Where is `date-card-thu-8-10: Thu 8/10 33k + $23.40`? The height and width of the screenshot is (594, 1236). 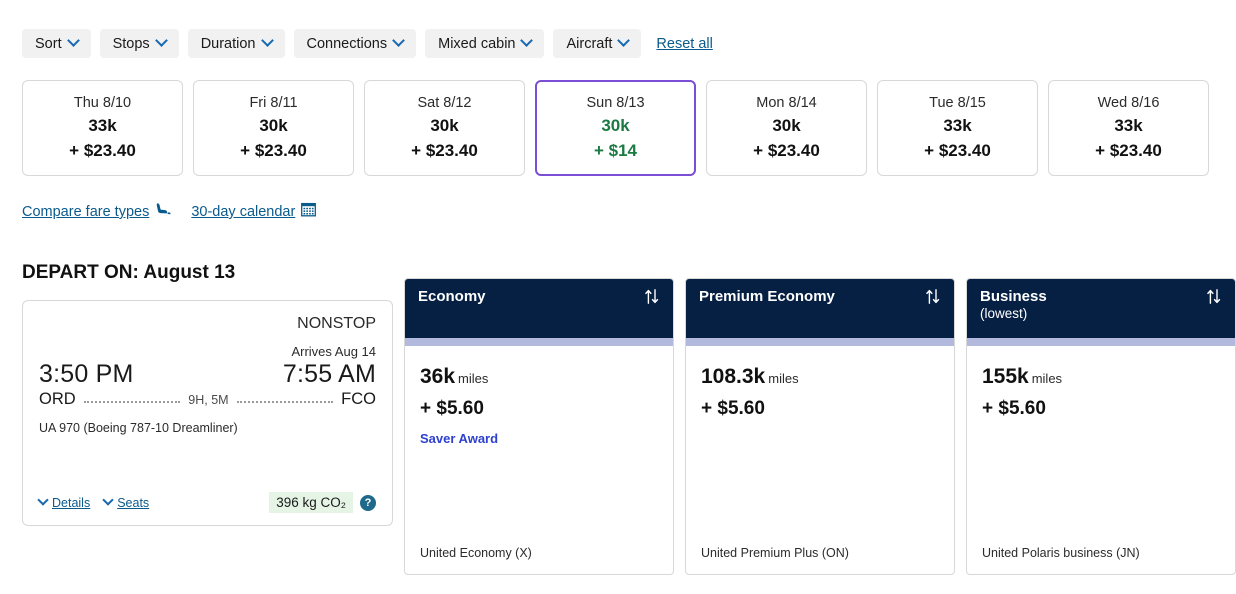
date-card-thu-8-10: Thu 8/10 33k + $23.40 is located at coordinates (102, 128).